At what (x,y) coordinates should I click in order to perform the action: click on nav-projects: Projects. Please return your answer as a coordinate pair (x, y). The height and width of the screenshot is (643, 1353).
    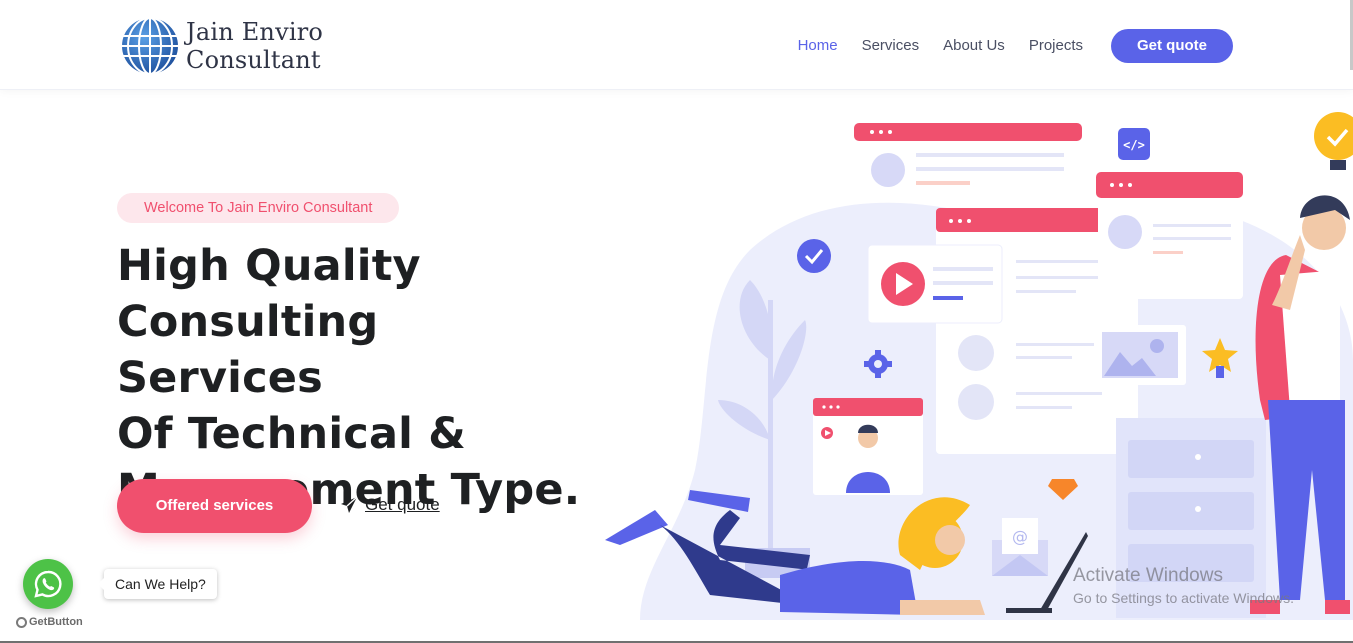
    Looking at the image, I should click on (1056, 46).